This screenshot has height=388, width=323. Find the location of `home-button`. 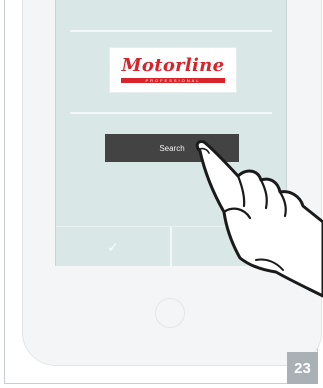

home-button is located at coordinates (170, 313).